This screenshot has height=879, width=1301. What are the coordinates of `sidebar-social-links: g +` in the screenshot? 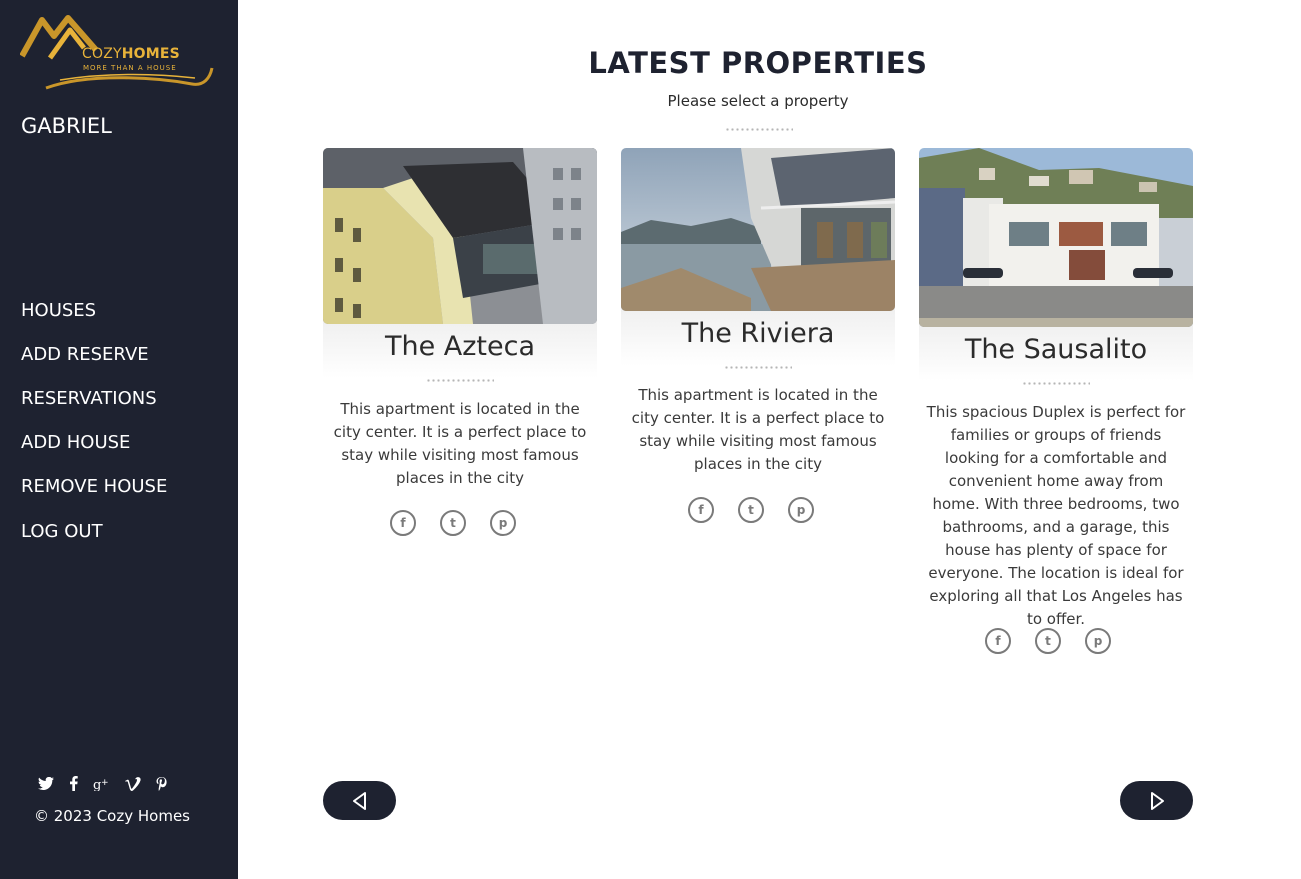 It's located at (102, 783).